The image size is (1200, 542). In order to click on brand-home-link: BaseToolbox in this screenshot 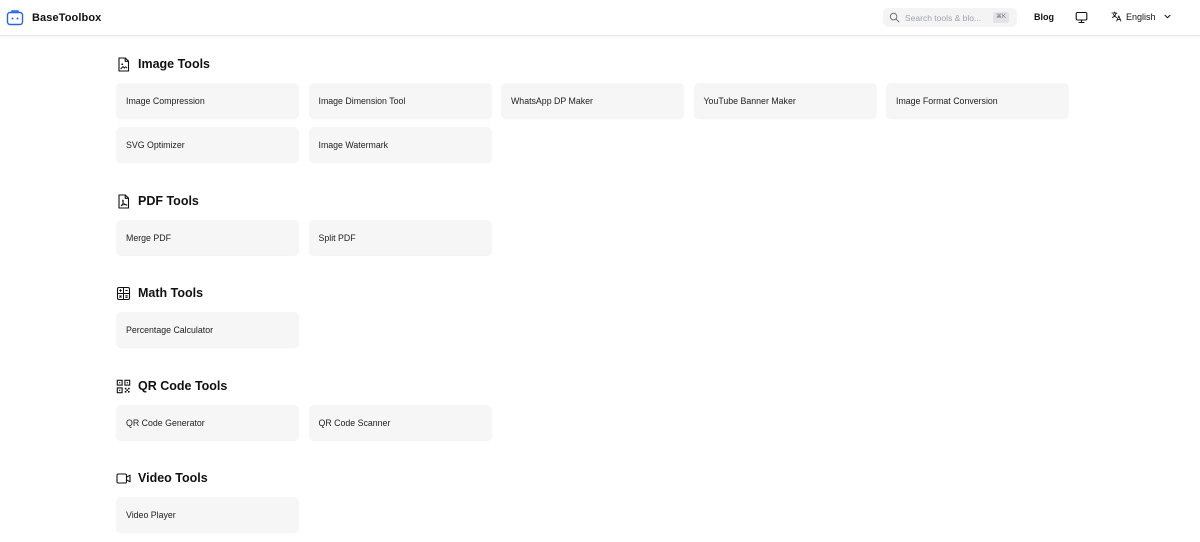, I will do `click(53, 18)`.